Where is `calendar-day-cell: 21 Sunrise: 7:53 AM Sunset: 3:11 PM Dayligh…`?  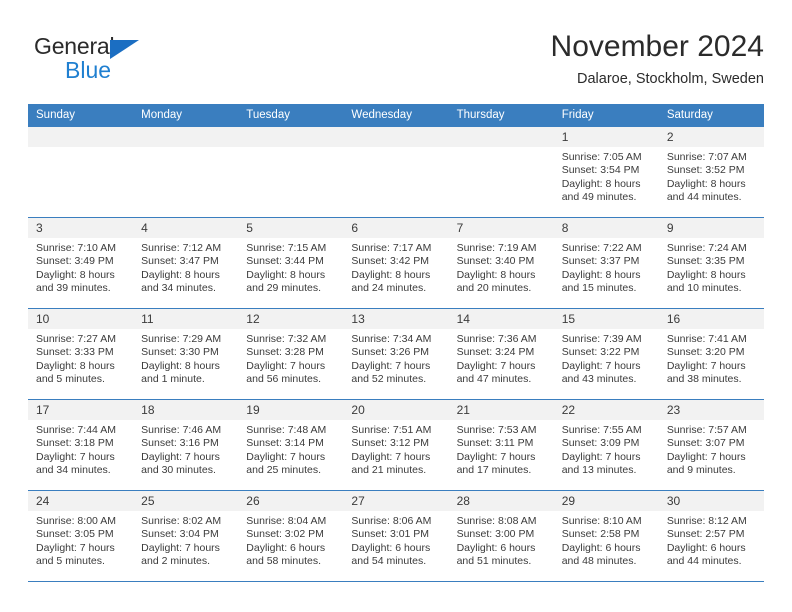
calendar-day-cell: 21 Sunrise: 7:53 AM Sunset: 3:11 PM Dayligh… is located at coordinates (501, 445).